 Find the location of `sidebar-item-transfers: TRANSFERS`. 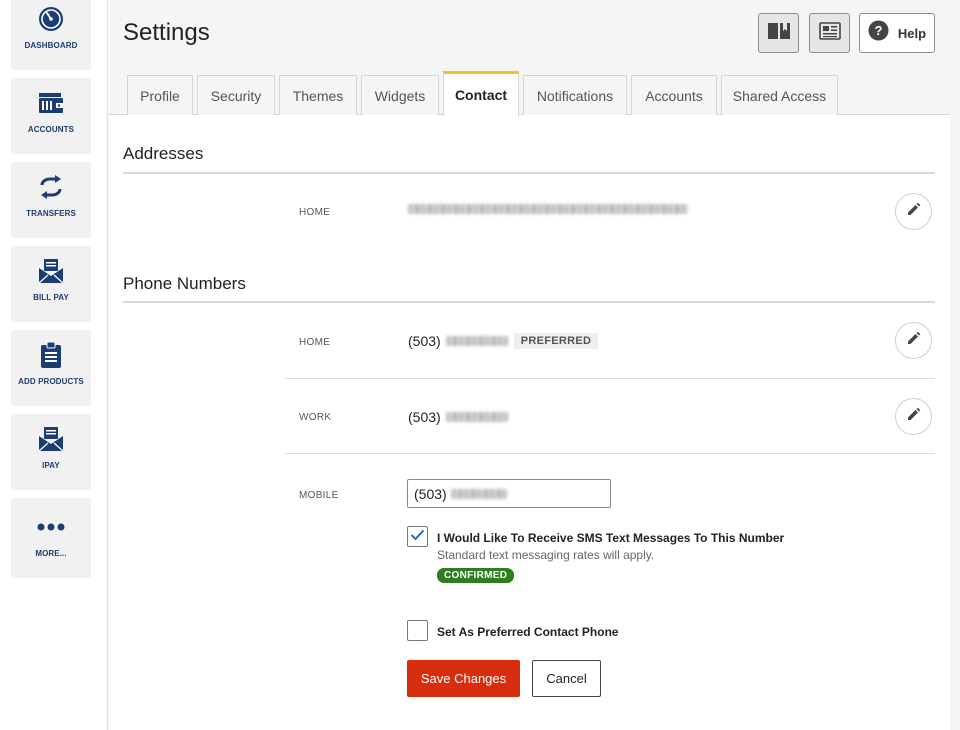

sidebar-item-transfers: TRANSFERS is located at coordinates (51, 200).